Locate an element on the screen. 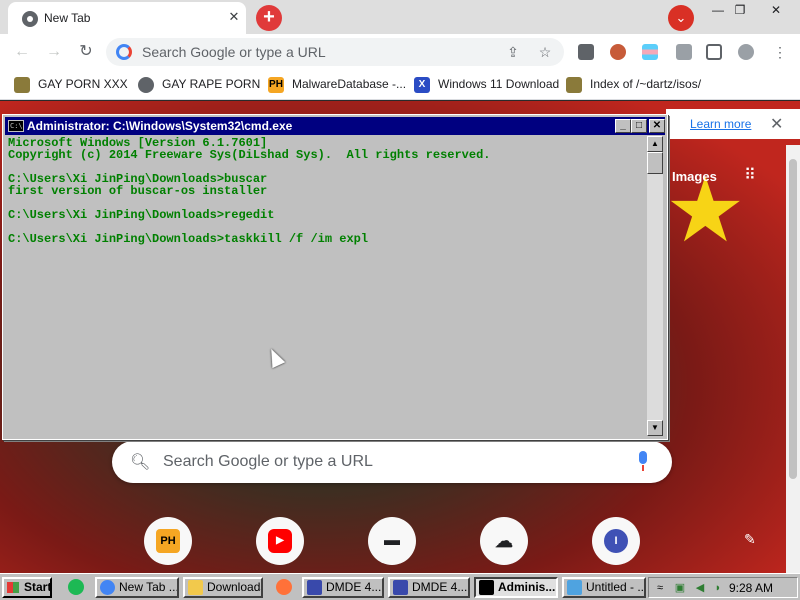 This screenshot has height=600, width=800. volume-icon: ◀ is located at coordinates (700, 588).